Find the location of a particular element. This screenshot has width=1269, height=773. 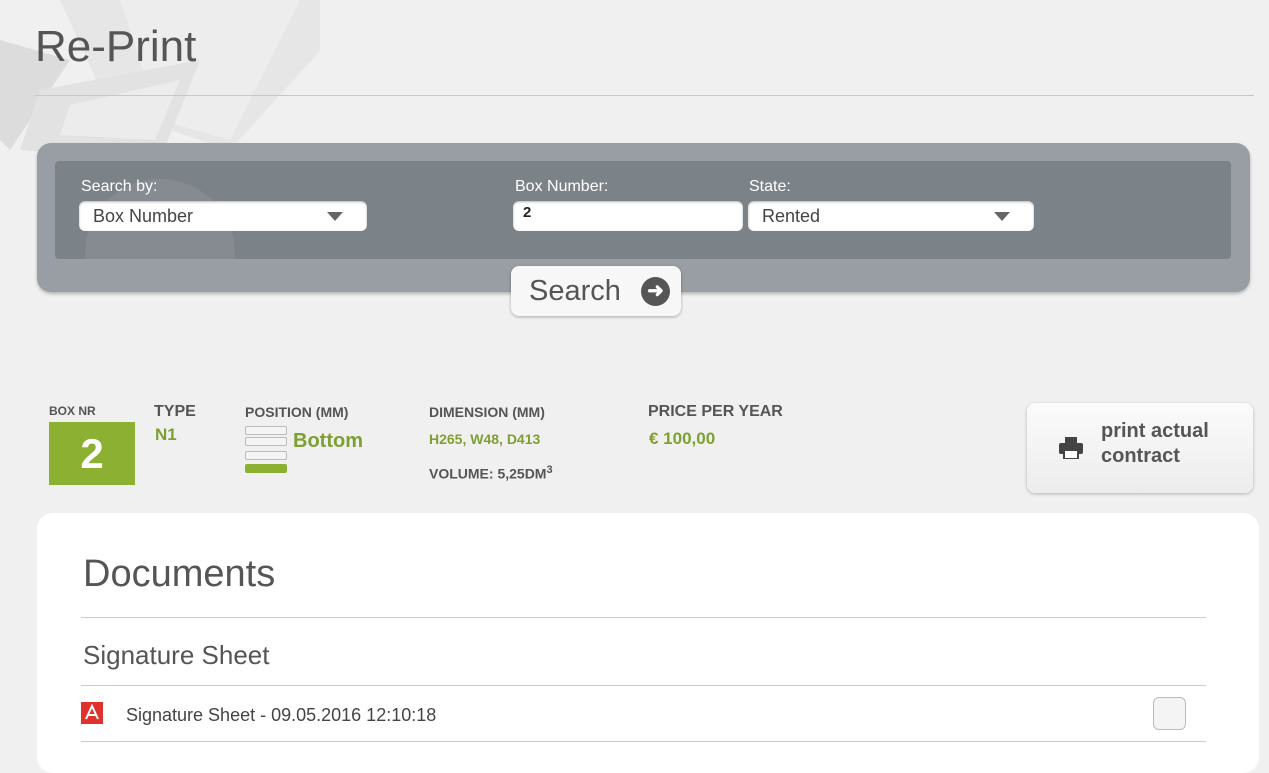

price-value: € 100,00 is located at coordinates (682, 438).